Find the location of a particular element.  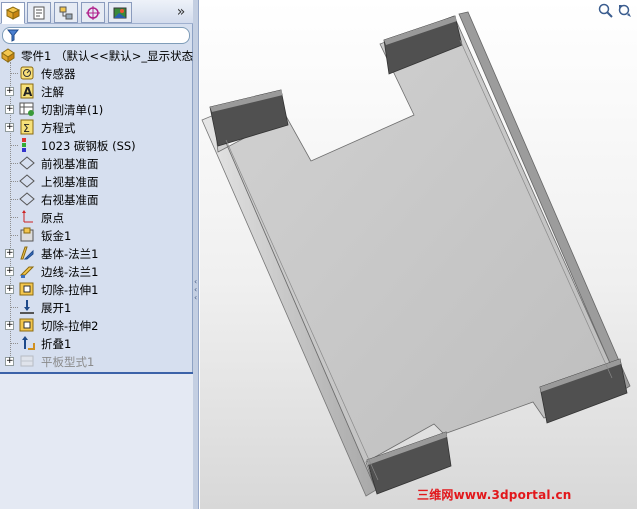

tree-item-label: 1023 碳钢板 (SS) is located at coordinates (88, 146).